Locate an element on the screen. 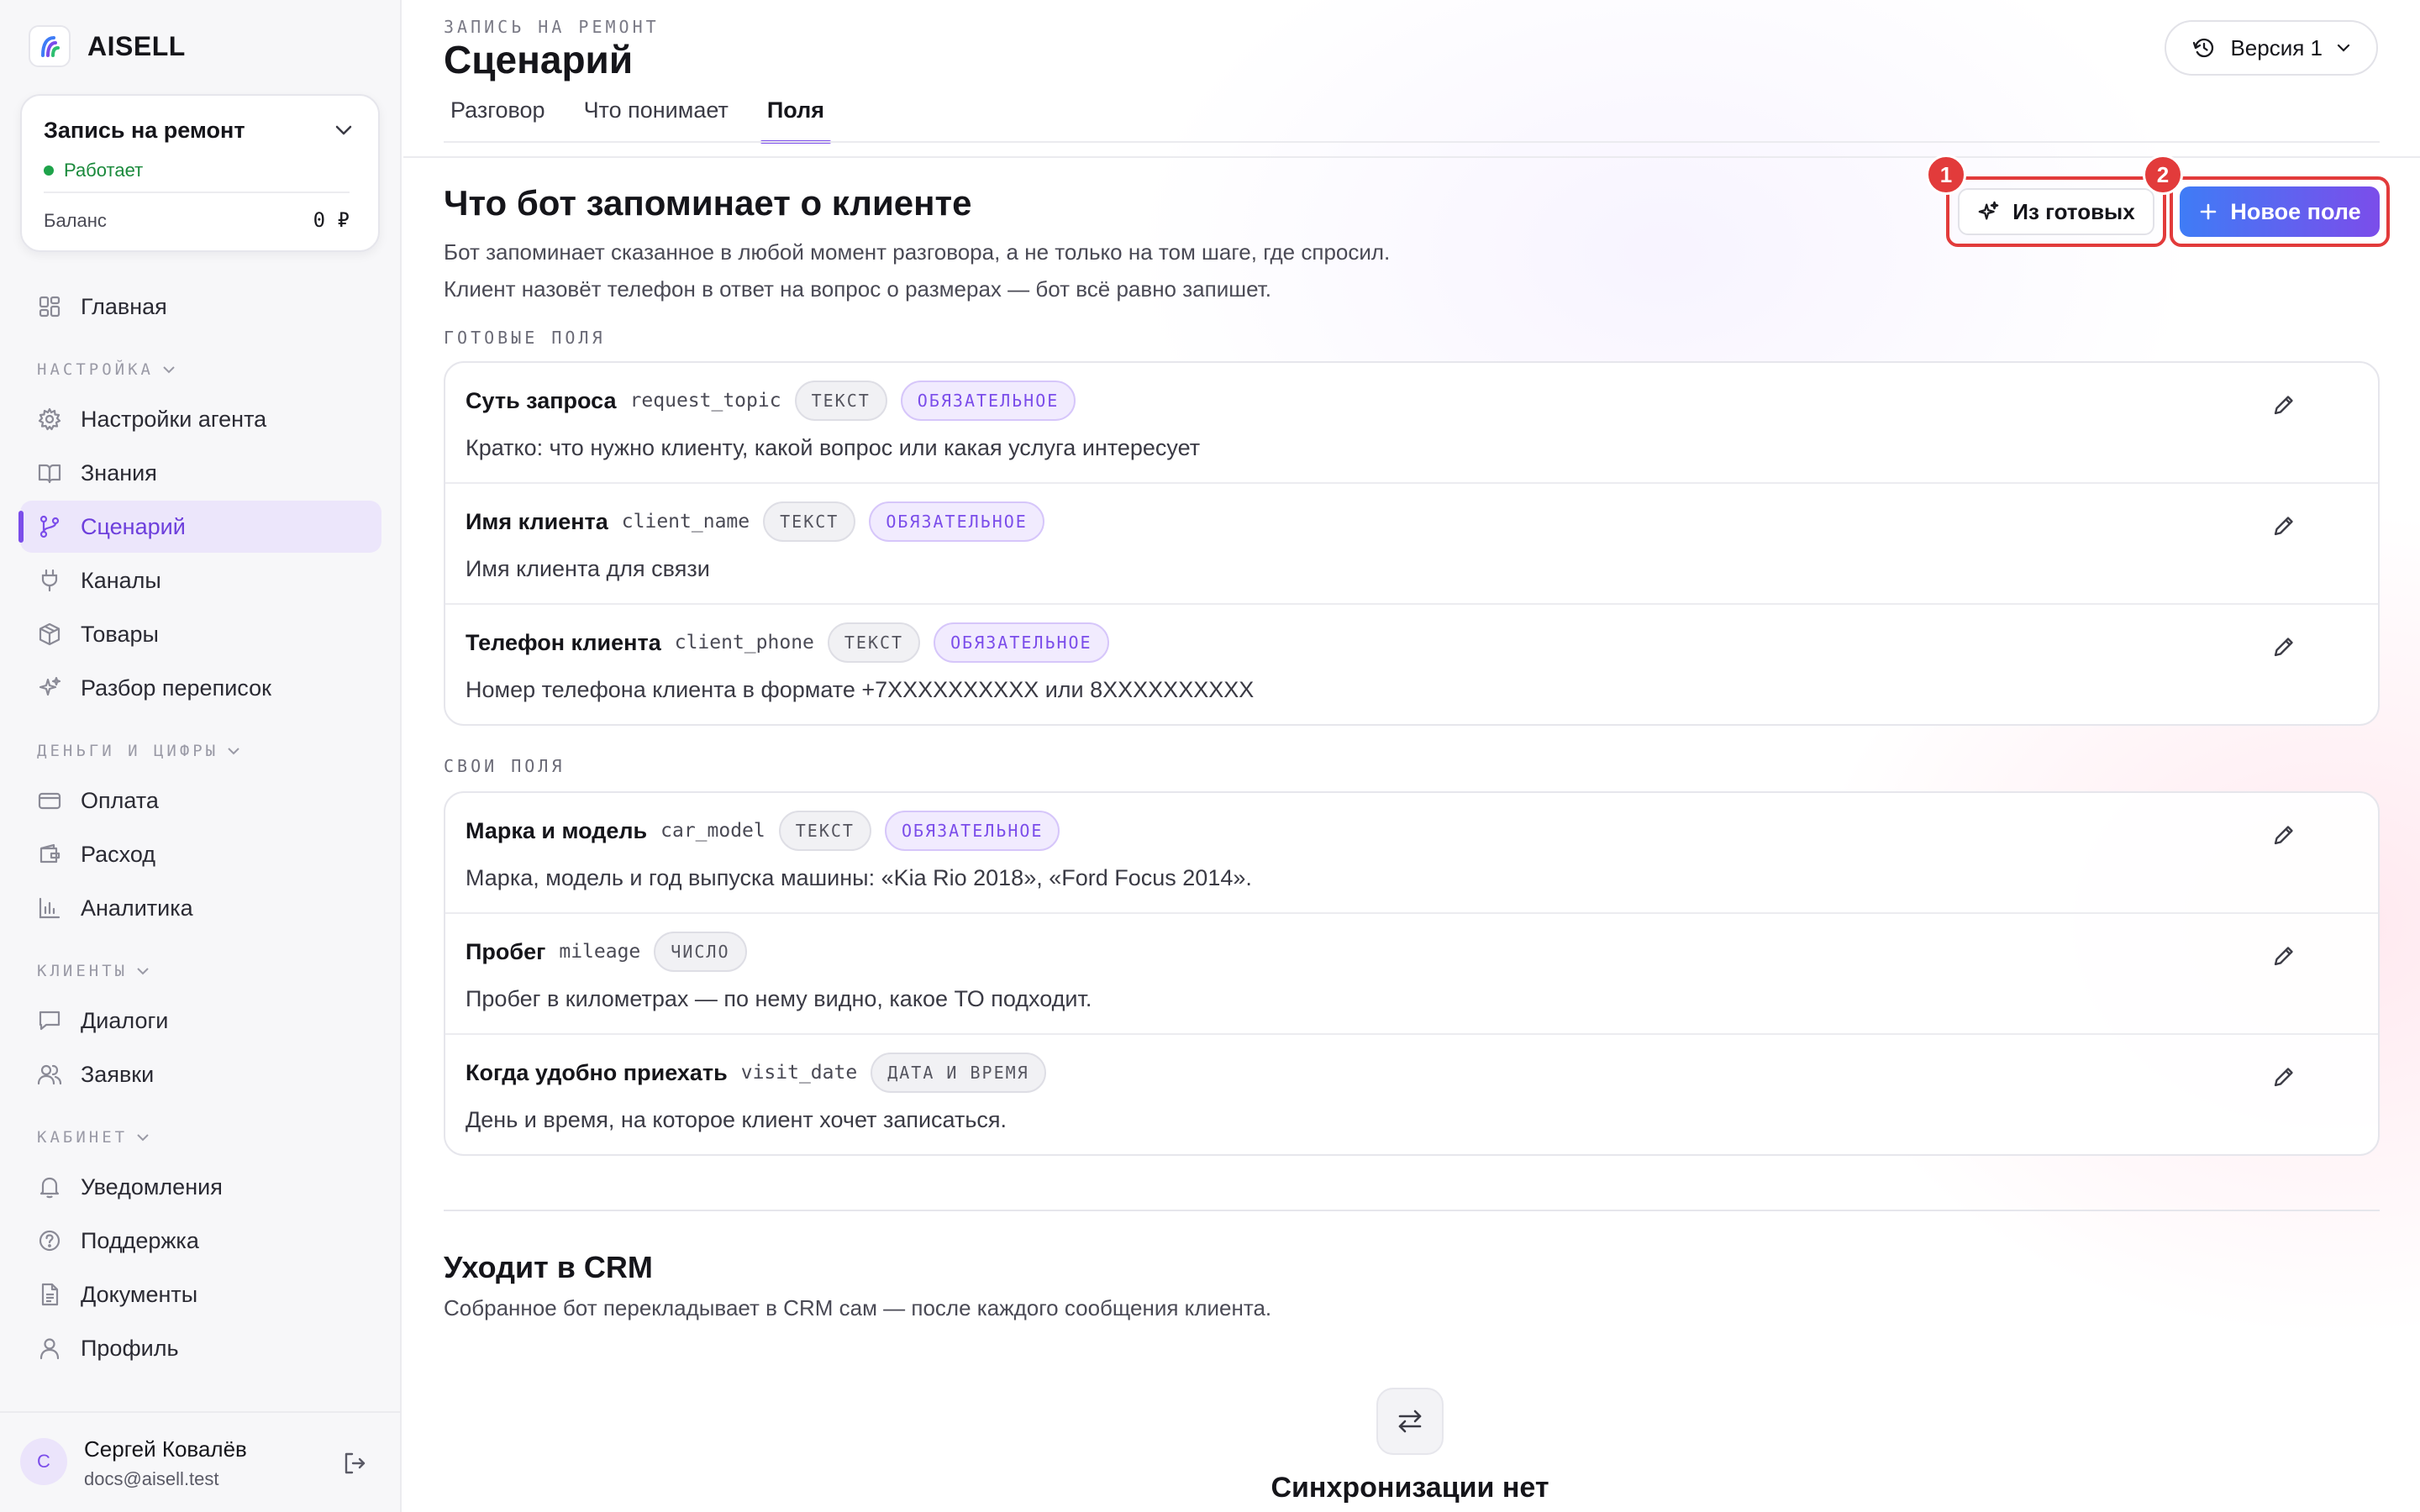  users-icon is located at coordinates (50, 1074).